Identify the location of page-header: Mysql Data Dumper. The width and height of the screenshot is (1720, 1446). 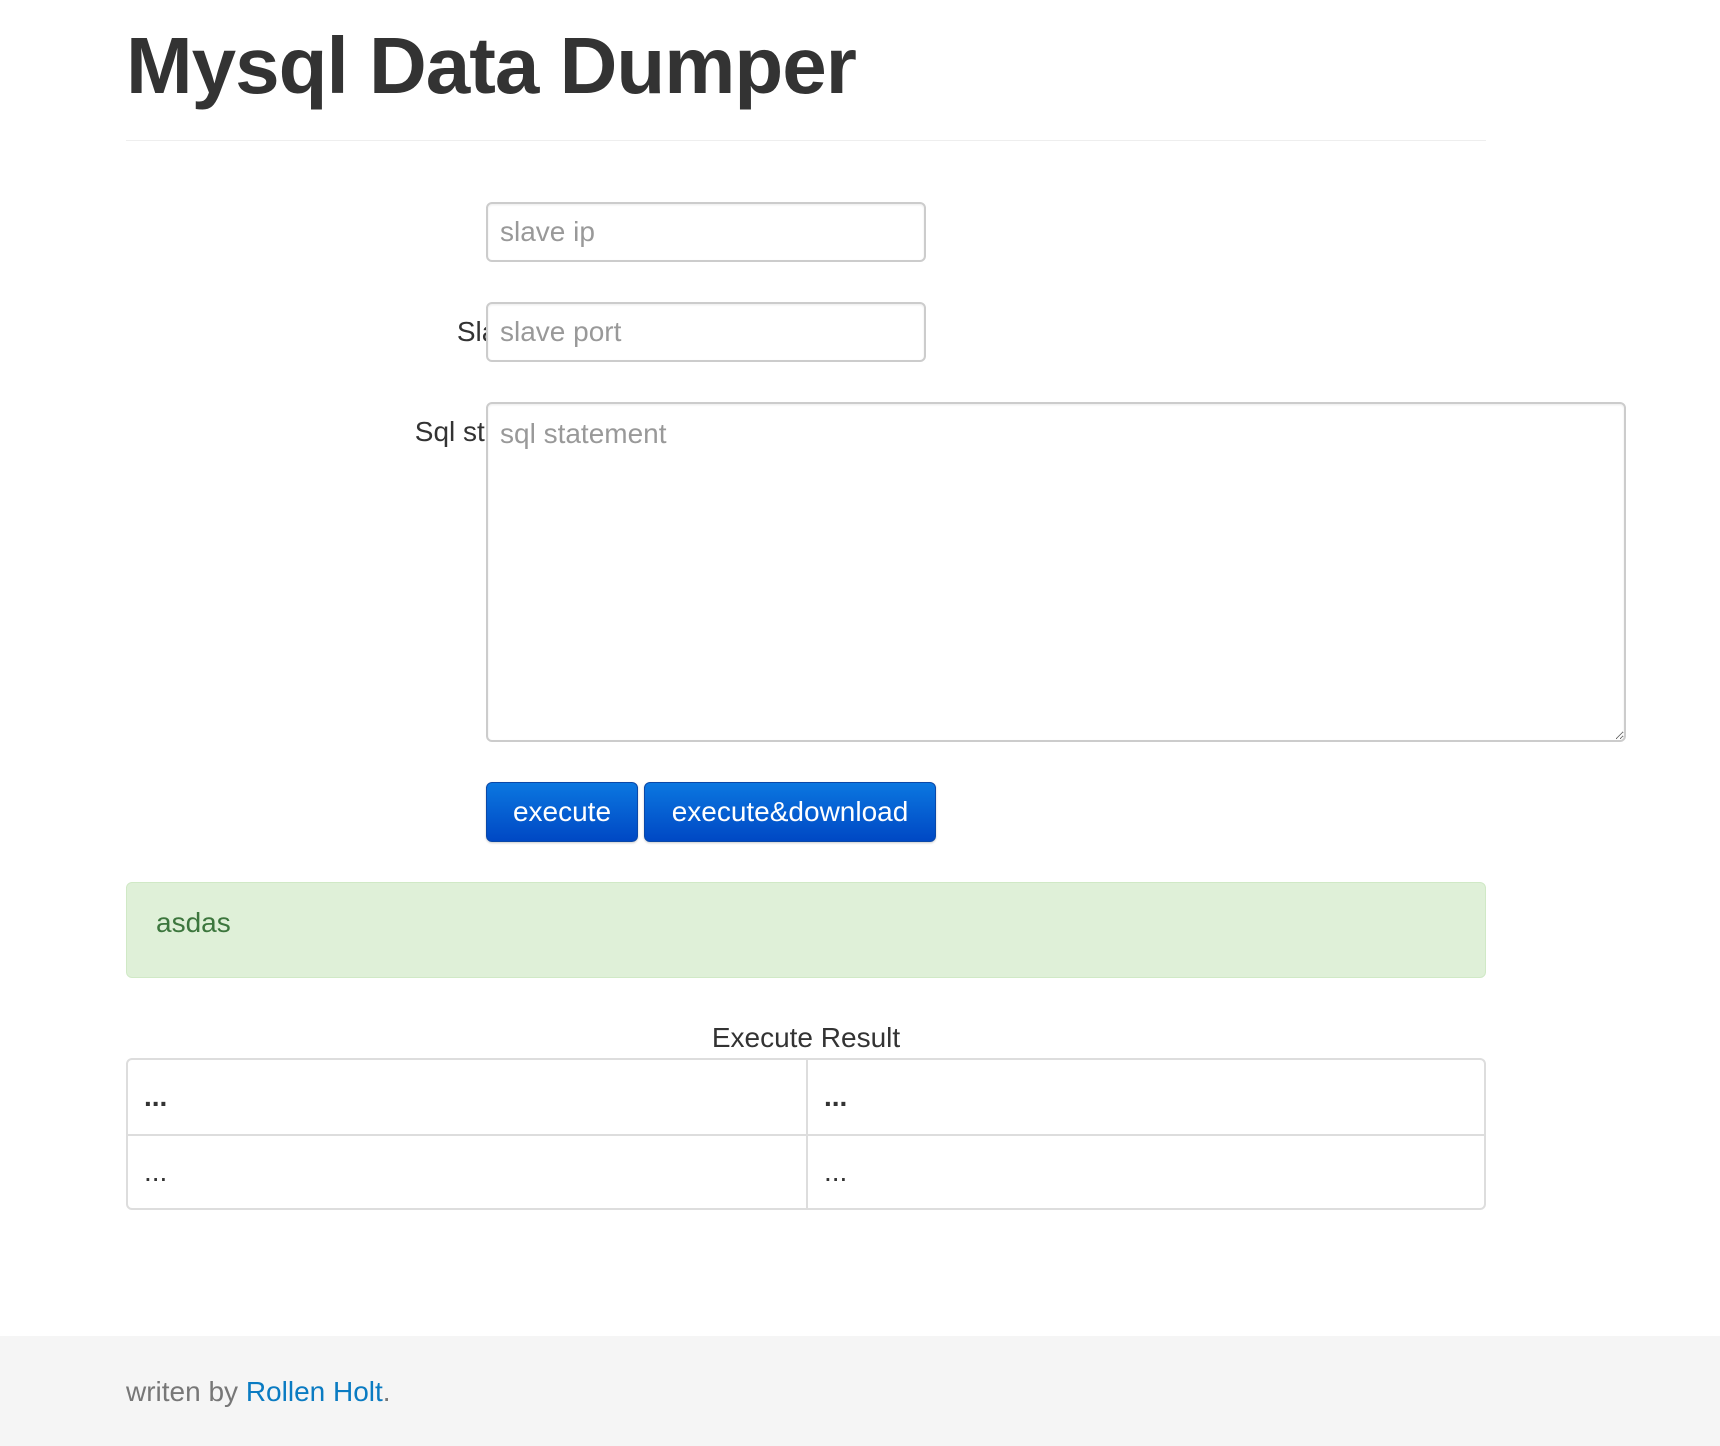
(806, 70).